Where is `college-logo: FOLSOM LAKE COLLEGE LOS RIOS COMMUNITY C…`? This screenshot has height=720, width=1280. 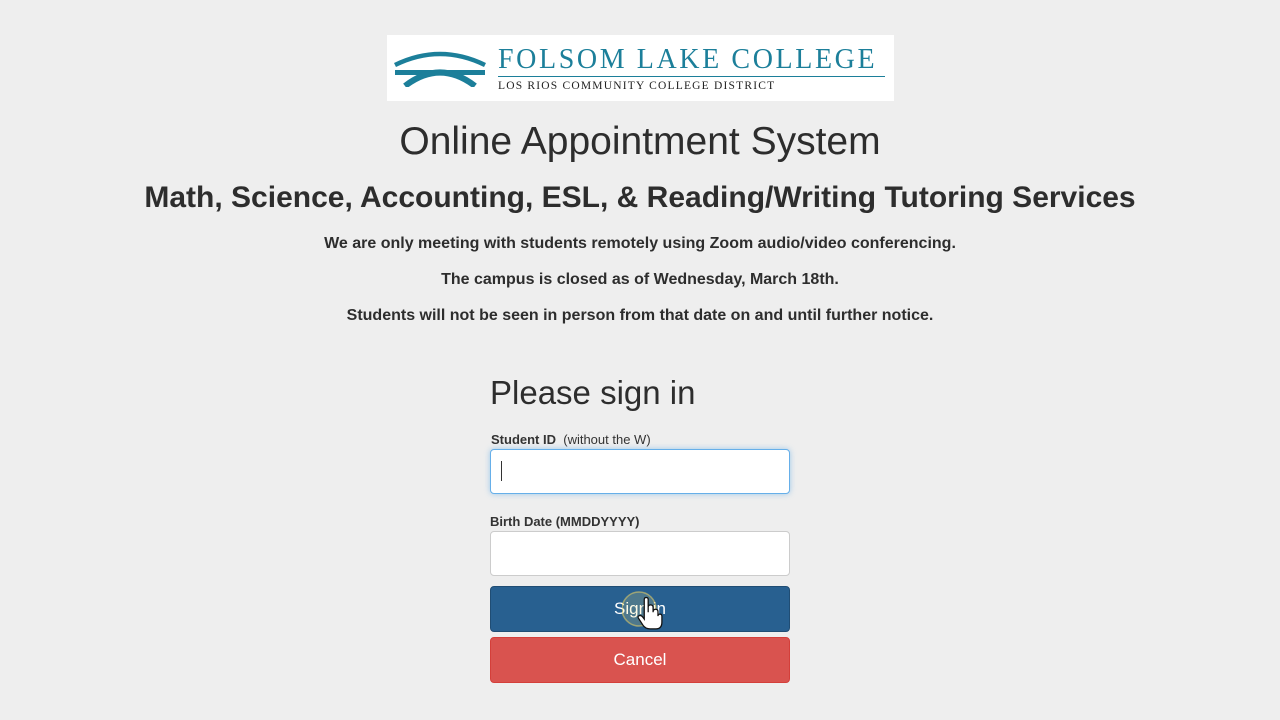
college-logo: FOLSOM LAKE COLLEGE LOS RIOS COMMUNITY C… is located at coordinates (640, 68).